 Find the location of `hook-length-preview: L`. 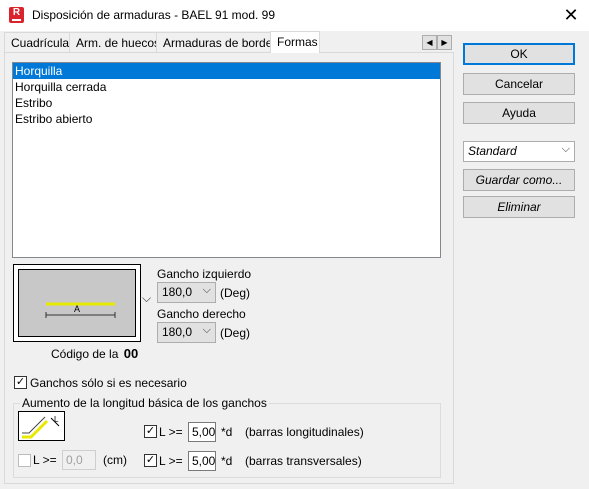

hook-length-preview: L is located at coordinates (41, 426).